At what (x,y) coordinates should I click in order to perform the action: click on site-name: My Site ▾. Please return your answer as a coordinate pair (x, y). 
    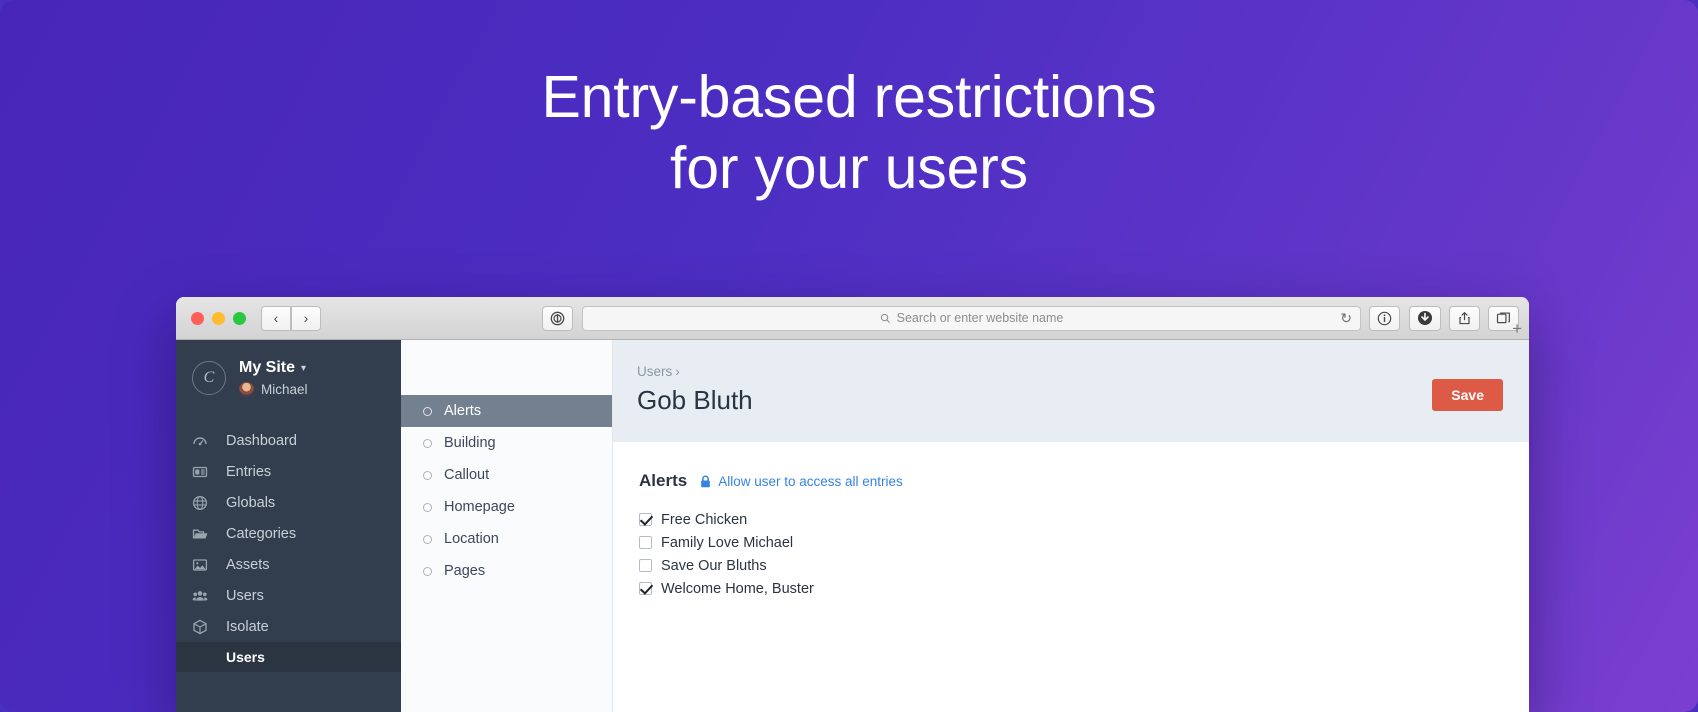
    Looking at the image, I should click on (273, 368).